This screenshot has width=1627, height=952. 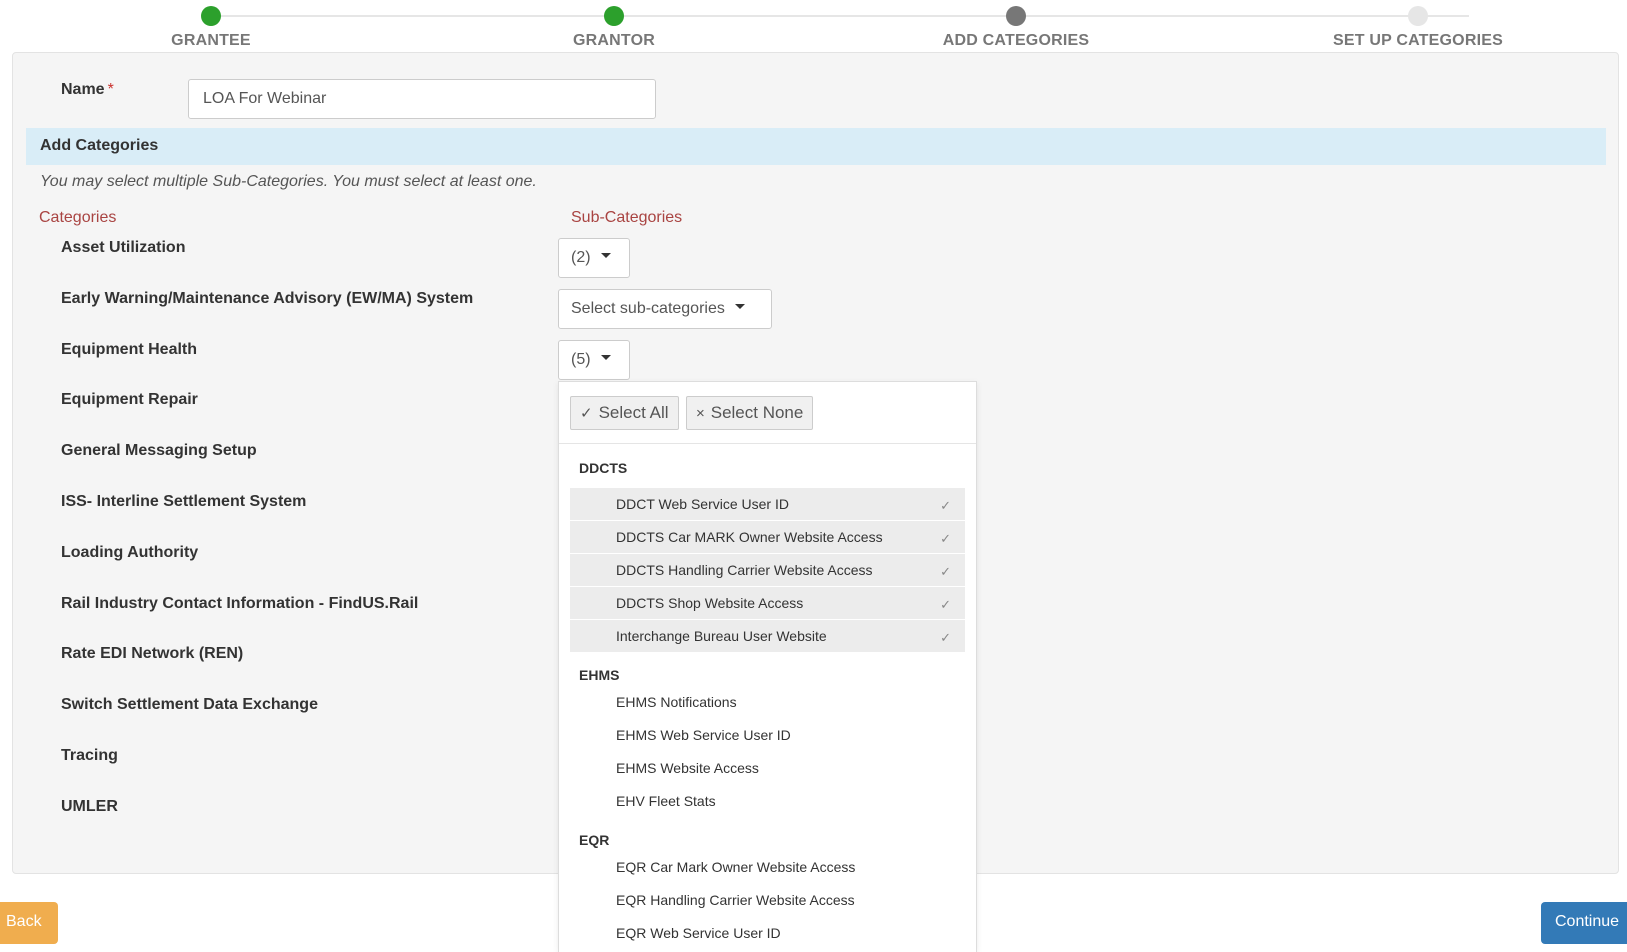 I want to click on step-label: GRANTOR, so click(x=614, y=40).